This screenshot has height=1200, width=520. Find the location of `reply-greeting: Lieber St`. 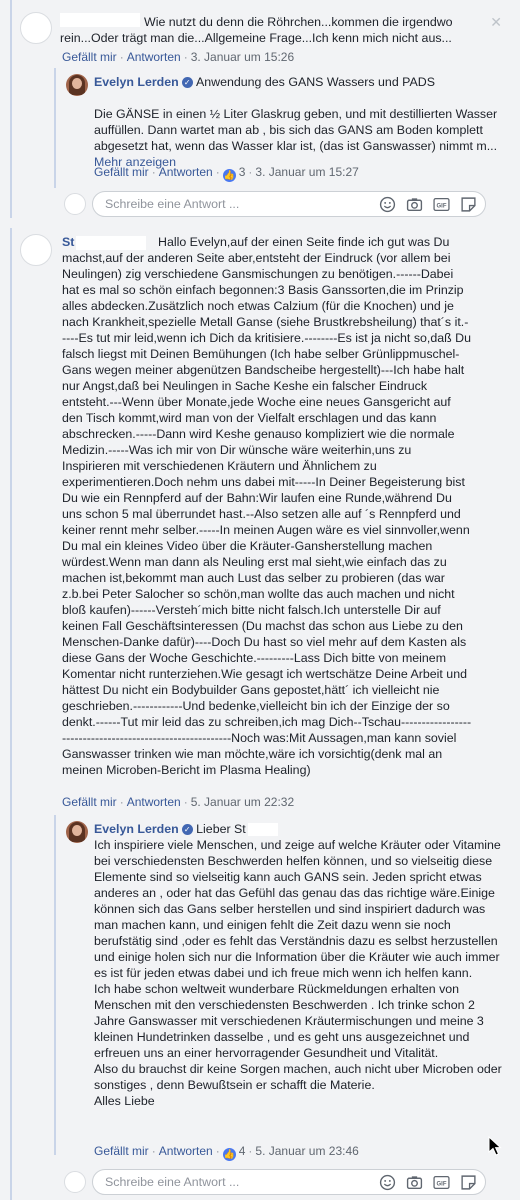

reply-greeting: Lieber St is located at coordinates (221, 829).